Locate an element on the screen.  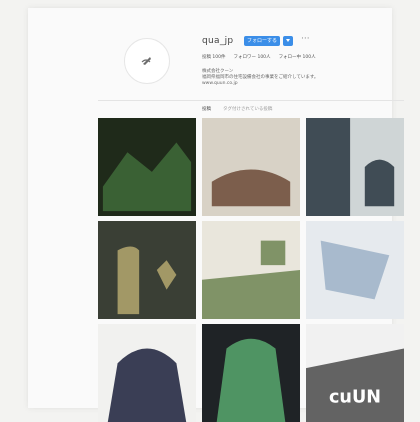
bio-link: www.quun.co.jp is located at coordinates (260, 84).